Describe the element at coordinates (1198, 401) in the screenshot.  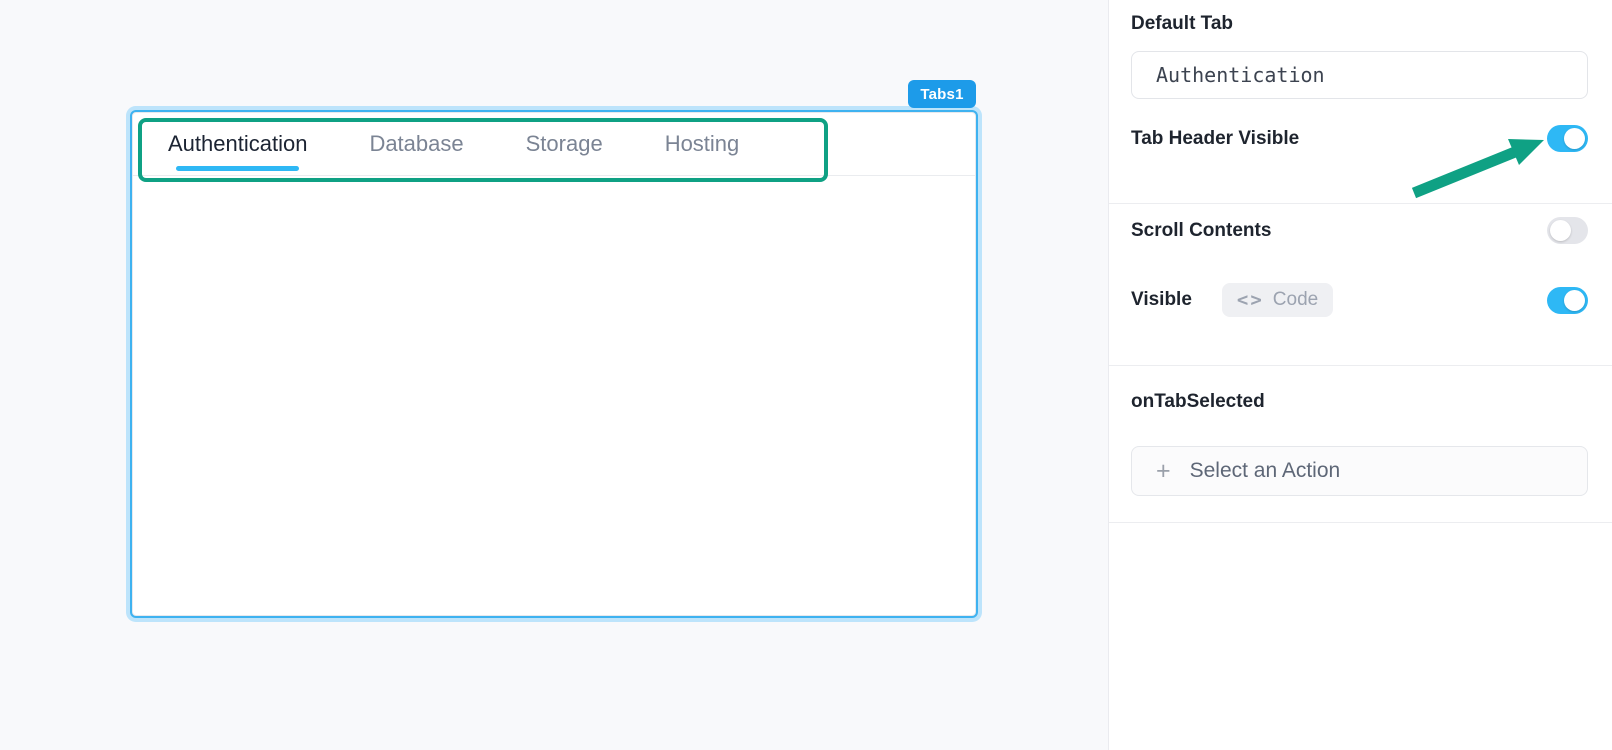
I see `on-tab-selected-label: onTabSelected` at that location.